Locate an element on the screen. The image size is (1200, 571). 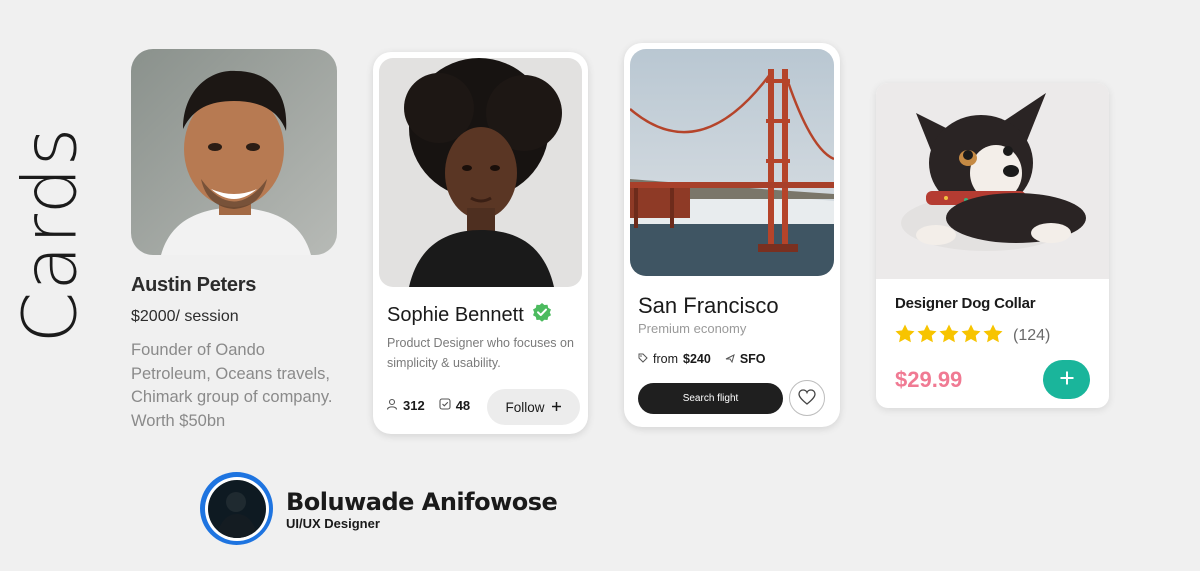
page-title-container: Cards is located at coordinates (50, 235).